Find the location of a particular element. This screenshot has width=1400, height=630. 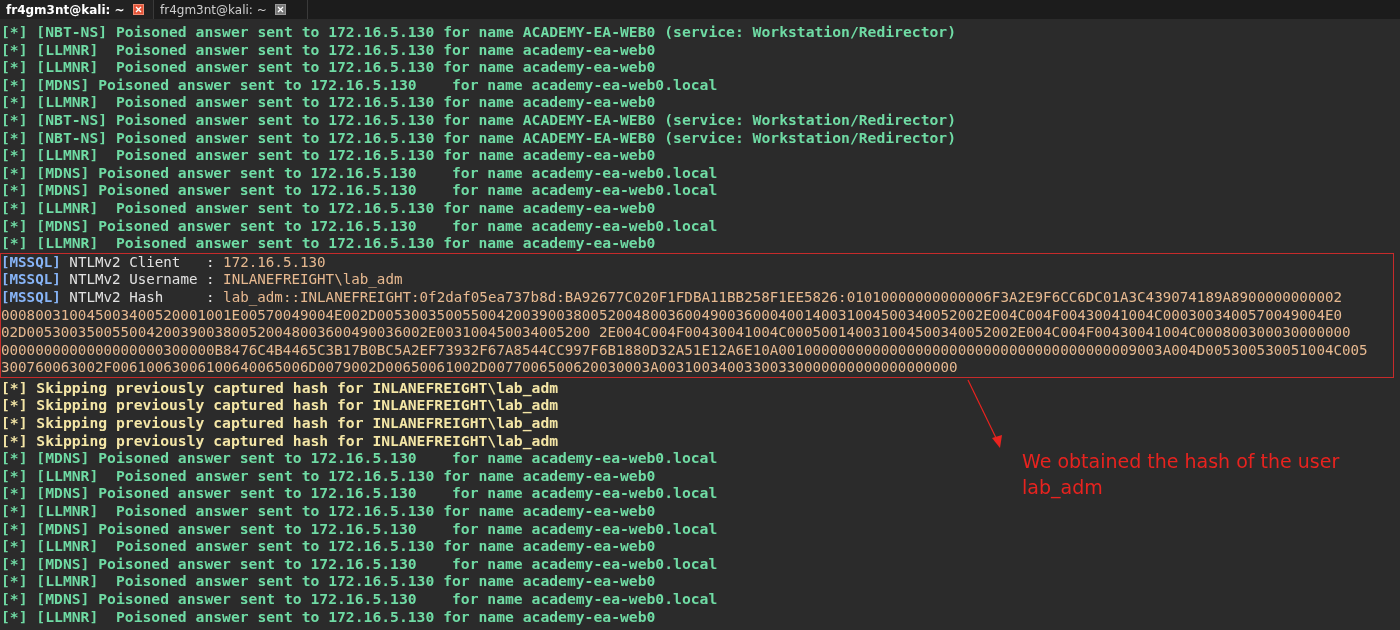

field-label: NTLMv2 Client : is located at coordinates (142, 261).